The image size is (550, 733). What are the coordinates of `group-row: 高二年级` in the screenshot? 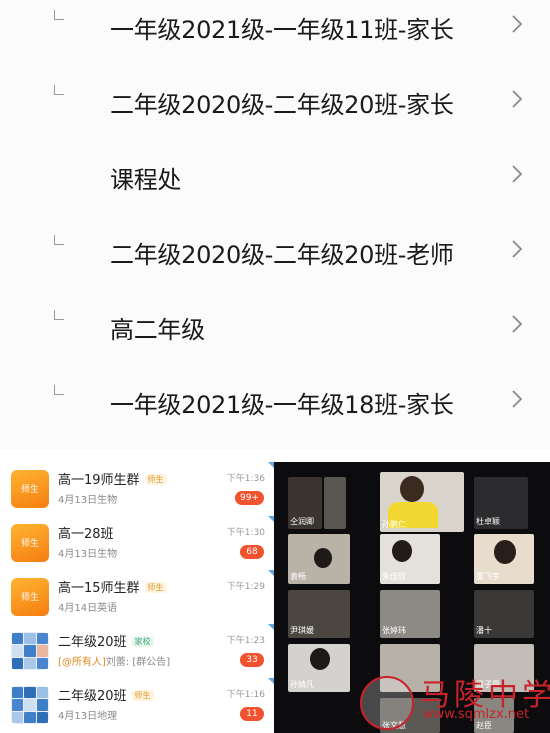 It's located at (275, 337).